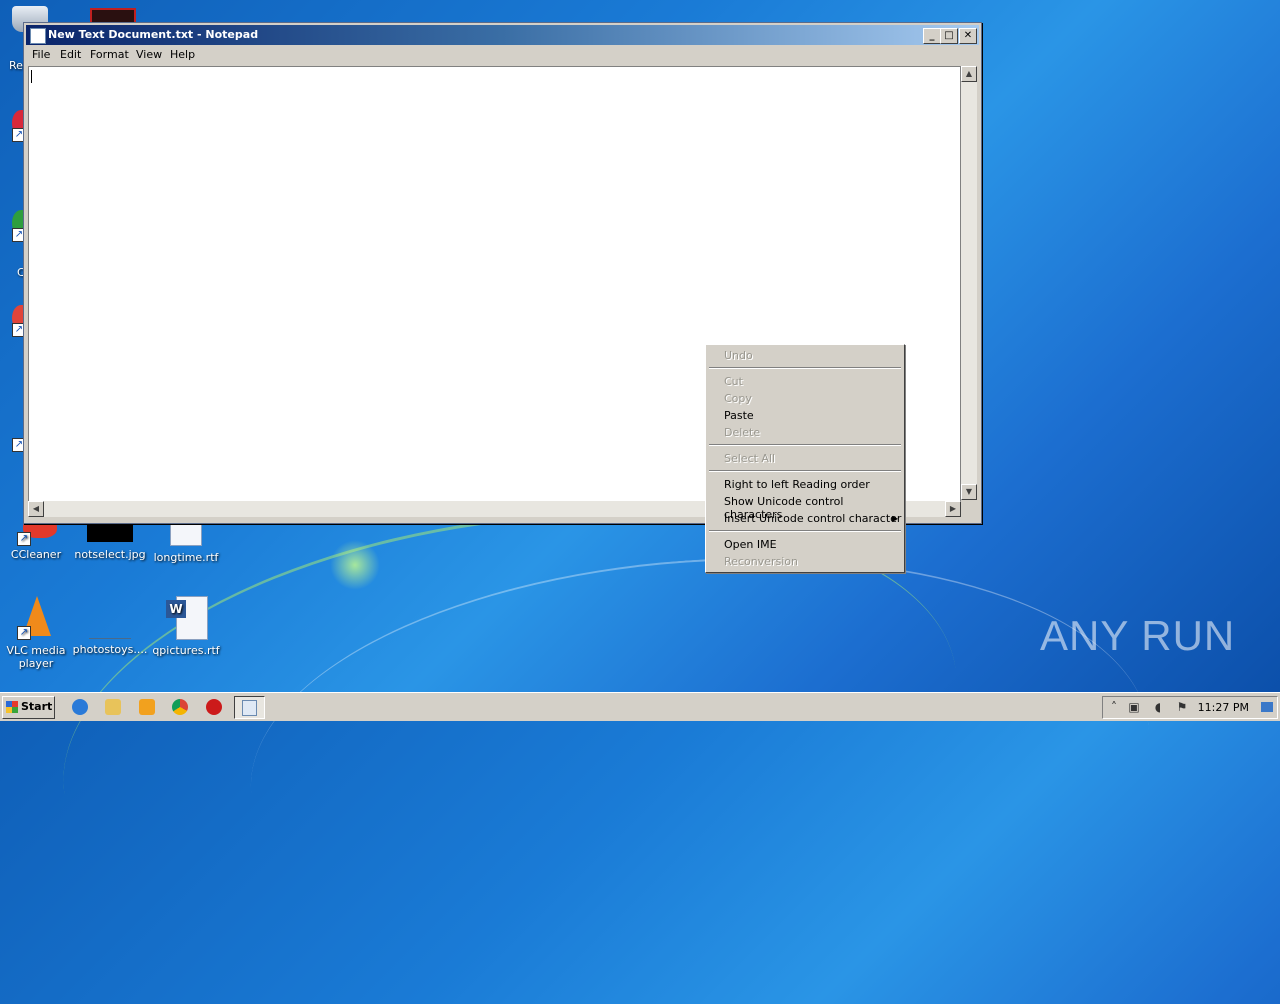 This screenshot has height=1004, width=1280. Describe the element at coordinates (502, 55) in the screenshot. I see `menu-bar: File Edit Format View Help` at that location.